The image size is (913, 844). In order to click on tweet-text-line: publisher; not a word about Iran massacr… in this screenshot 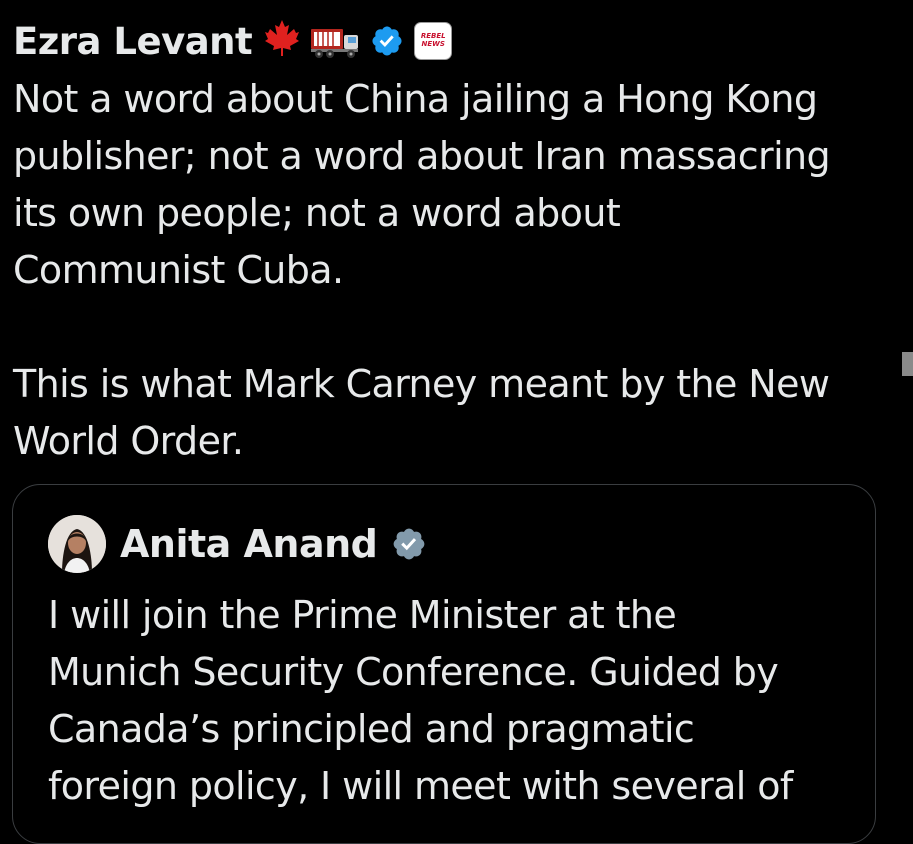, I will do `click(422, 156)`.